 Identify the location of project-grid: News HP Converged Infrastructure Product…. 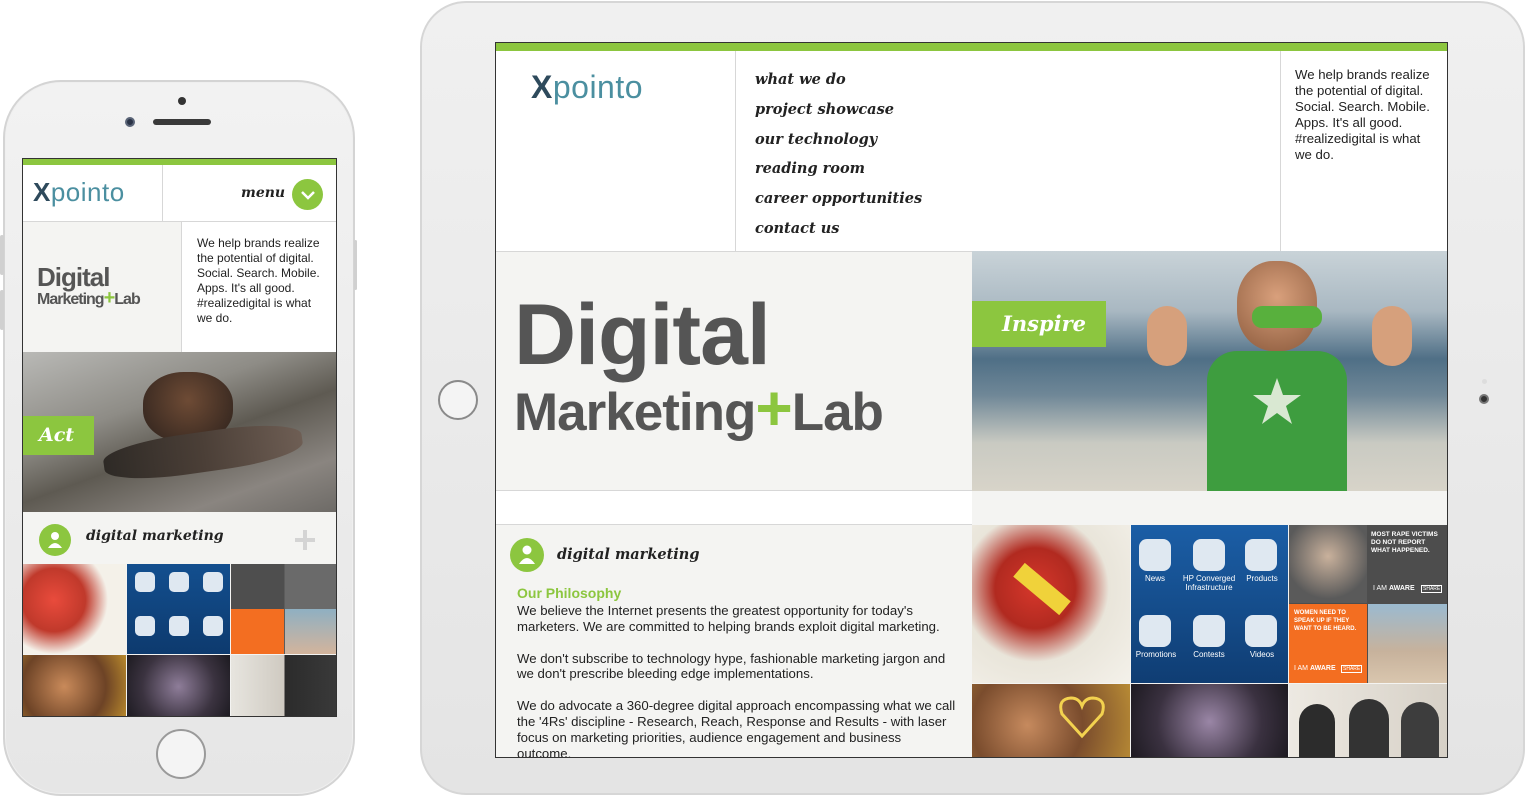
(1209, 641).